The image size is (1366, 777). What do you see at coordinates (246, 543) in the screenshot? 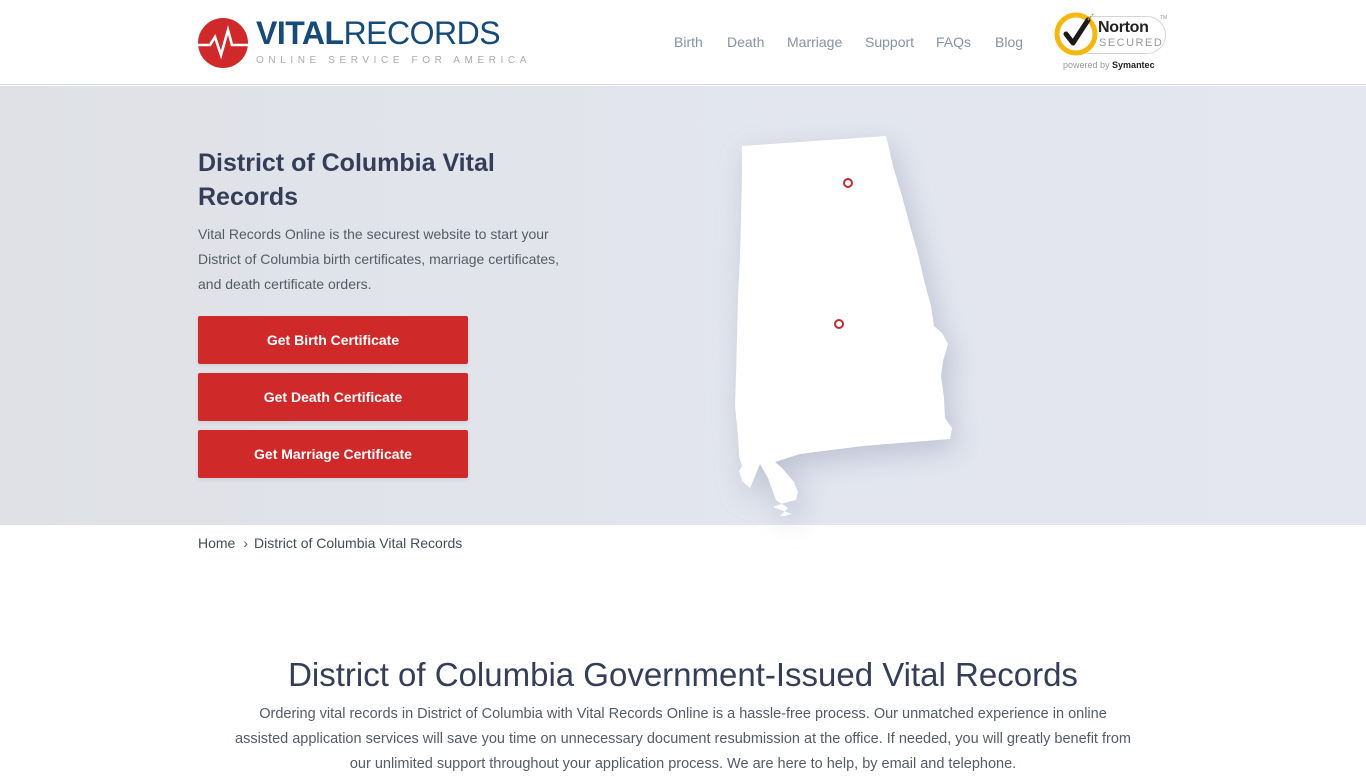
I see `chevron-right-icon: ›` at bounding box center [246, 543].